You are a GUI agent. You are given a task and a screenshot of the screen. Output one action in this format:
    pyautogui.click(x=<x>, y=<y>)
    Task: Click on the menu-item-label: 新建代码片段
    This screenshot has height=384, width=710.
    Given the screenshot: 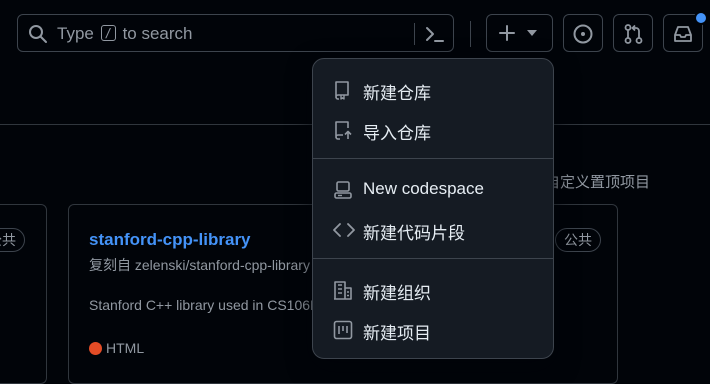 What is the action you would take?
    pyautogui.click(x=414, y=233)
    